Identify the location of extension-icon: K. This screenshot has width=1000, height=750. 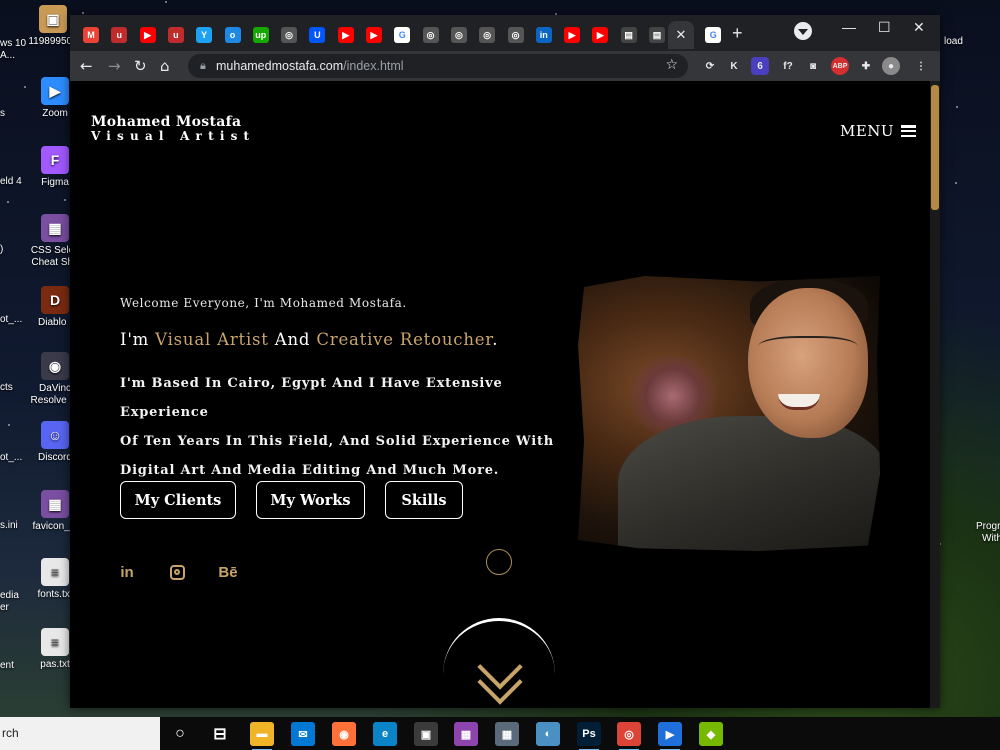
(734, 66).